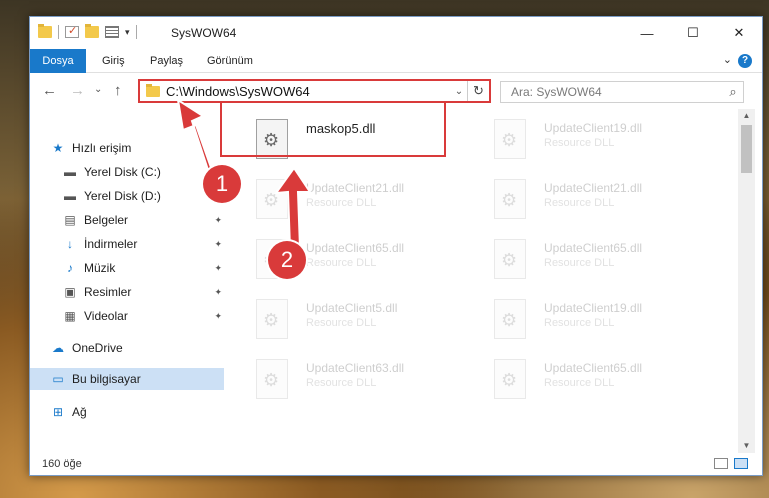 The width and height of the screenshot is (769, 498). What do you see at coordinates (230, 61) in the screenshot?
I see `tab-view: Görünüm` at bounding box center [230, 61].